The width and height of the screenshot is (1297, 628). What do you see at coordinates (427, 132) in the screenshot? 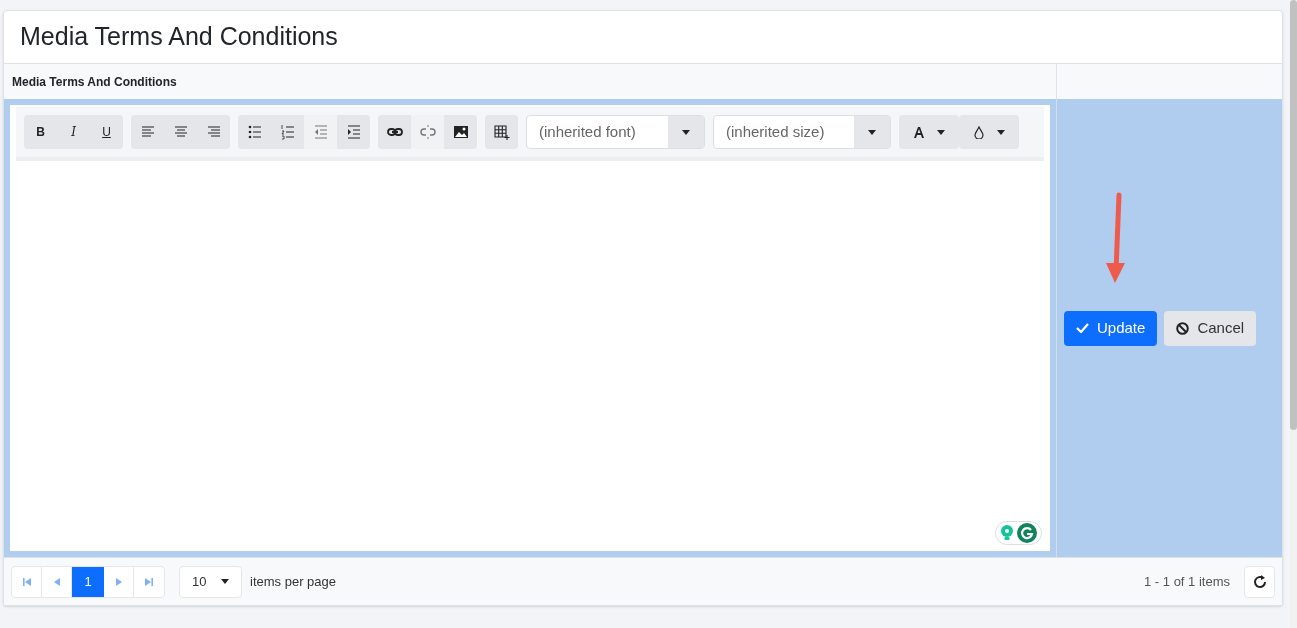
I see `broken-link-icon` at bounding box center [427, 132].